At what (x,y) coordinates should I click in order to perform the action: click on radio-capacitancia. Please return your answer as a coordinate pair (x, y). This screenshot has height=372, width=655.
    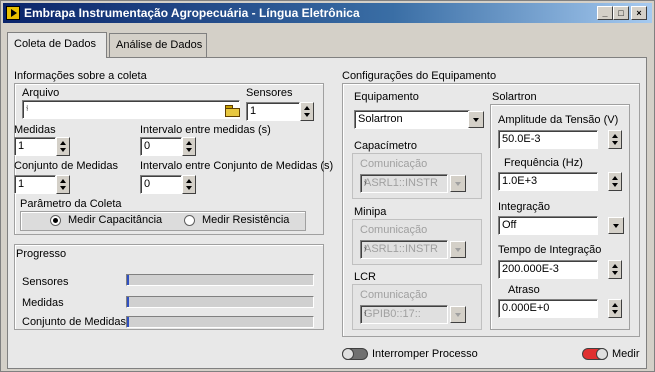
    Looking at the image, I should click on (55, 220).